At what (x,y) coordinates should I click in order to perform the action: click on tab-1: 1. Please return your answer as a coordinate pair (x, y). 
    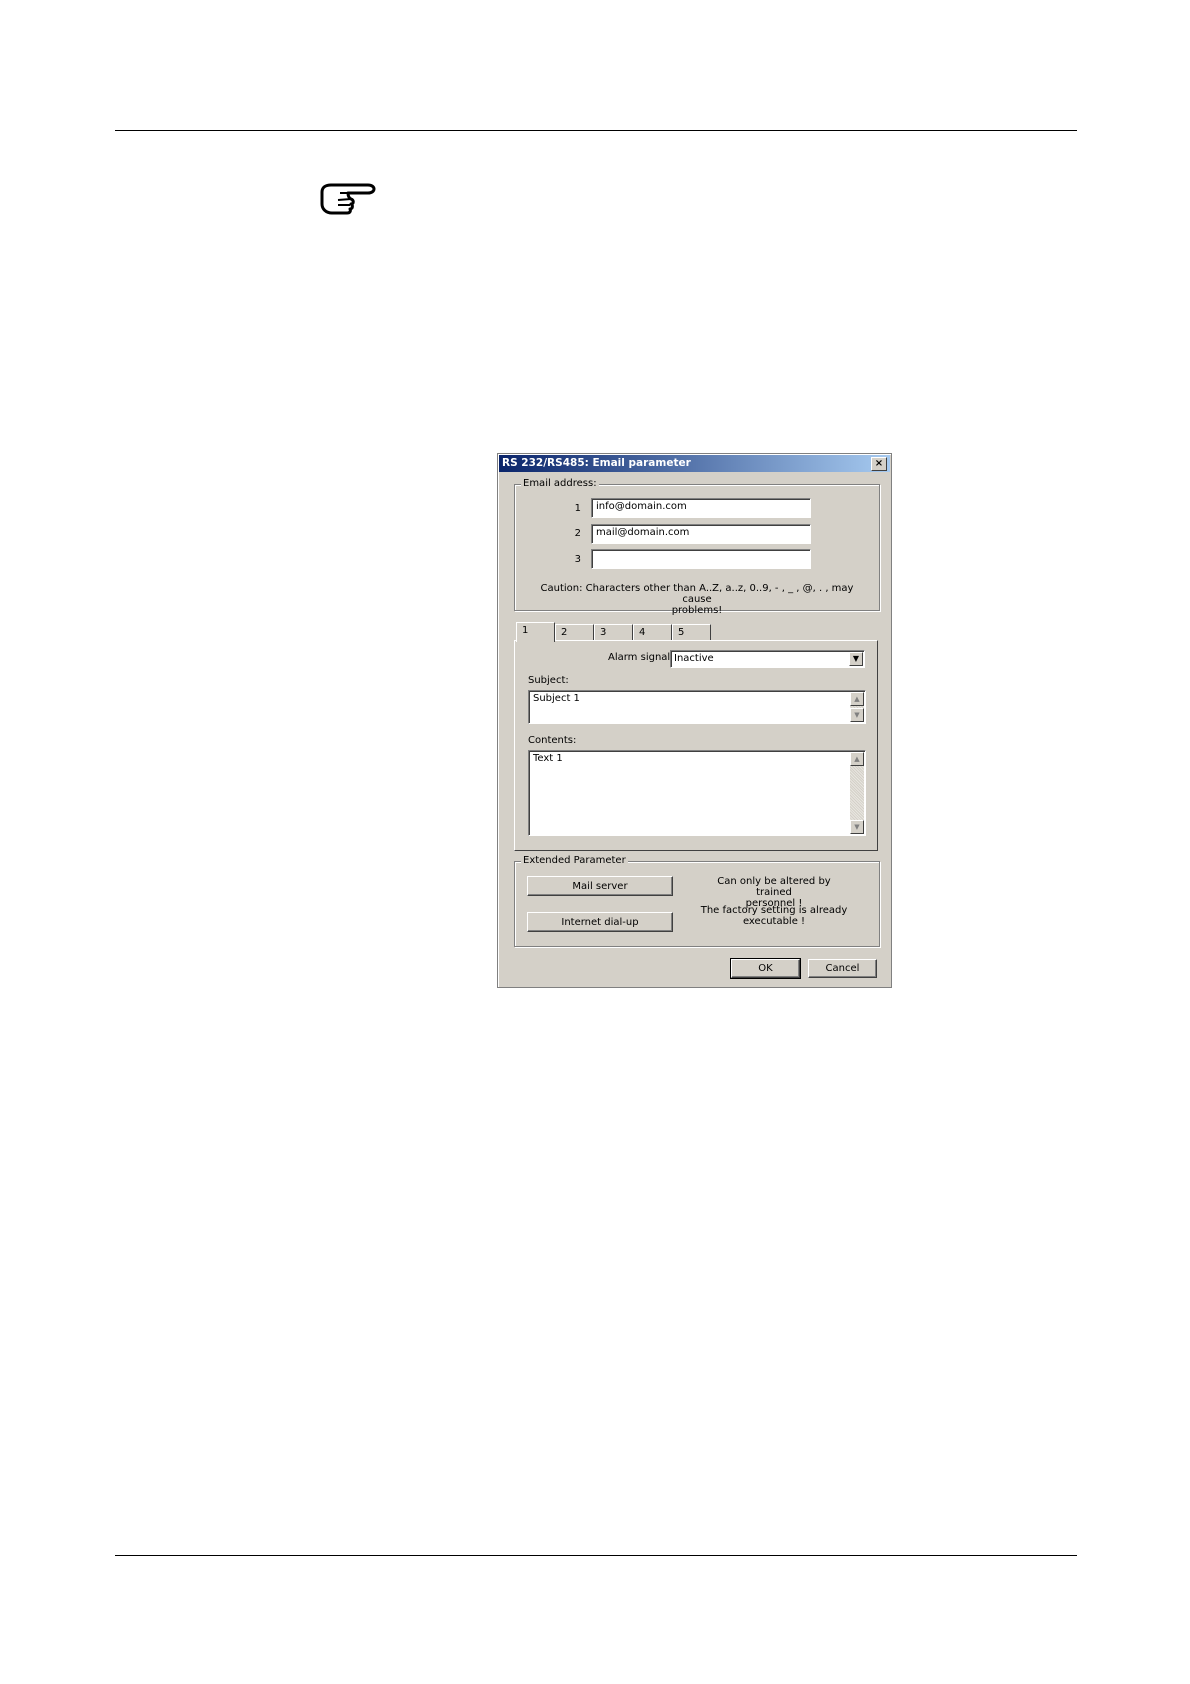
    Looking at the image, I should click on (535, 632).